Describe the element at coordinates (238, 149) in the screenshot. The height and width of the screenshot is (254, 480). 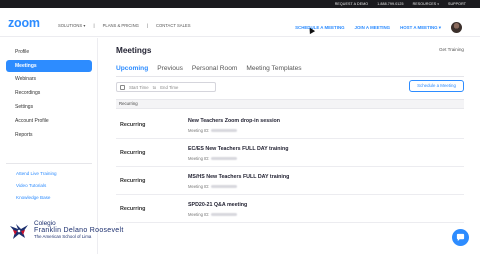
I see `meeting-topic-link: EC/ES New Teachers FULL DAY training` at that location.